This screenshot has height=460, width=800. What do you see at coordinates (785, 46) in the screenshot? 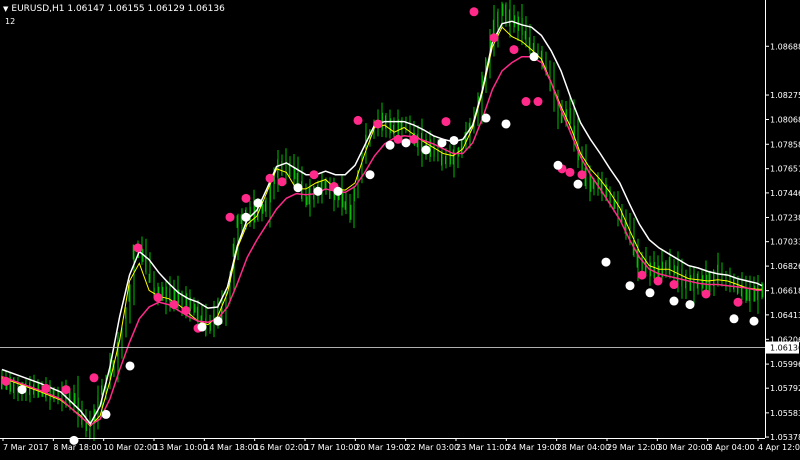
I see `y-tick-label: 1.08688` at bounding box center [785, 46].